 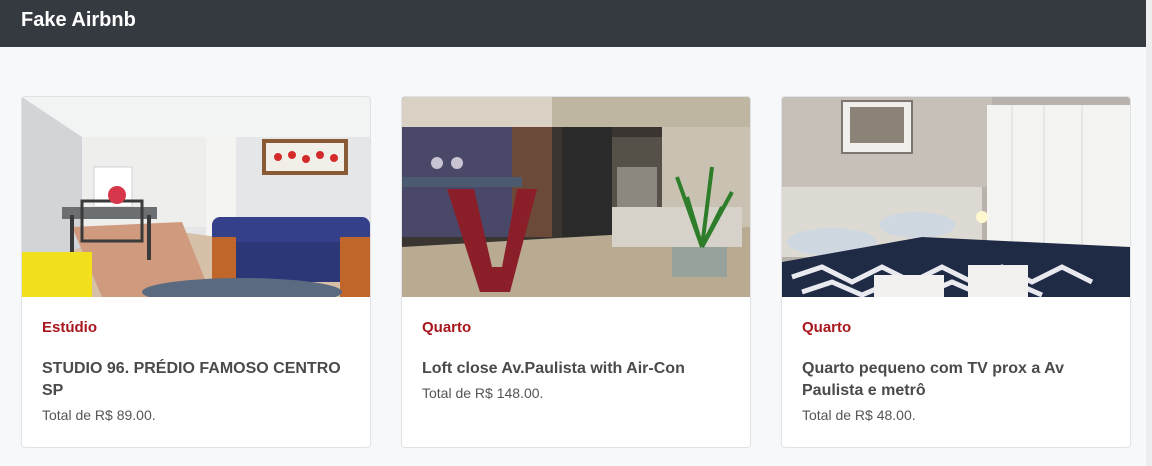 I want to click on listing-title: Loft close Av.Paulista with Air-Con, so click(x=577, y=369).